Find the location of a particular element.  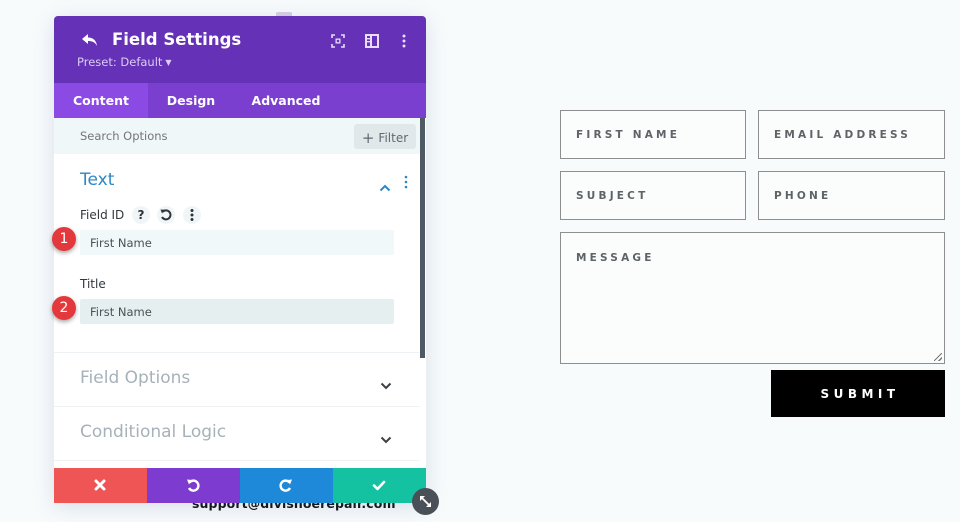

caret-down-icon: ▼ is located at coordinates (168, 62).